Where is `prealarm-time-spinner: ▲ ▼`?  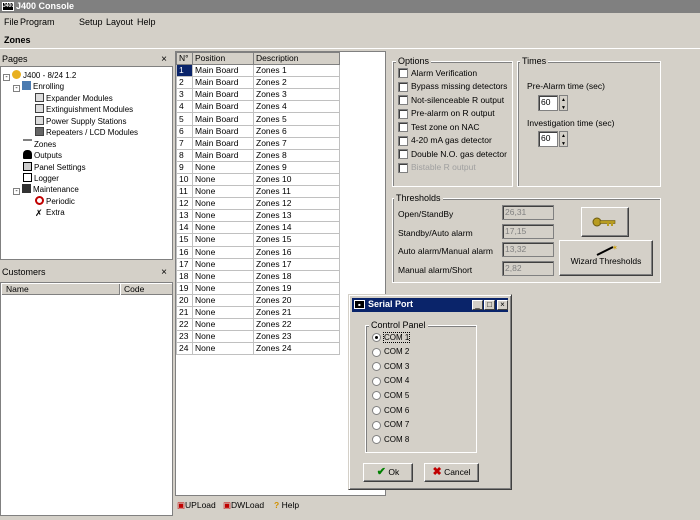 prealarm-time-spinner: ▲ ▼ is located at coordinates (563, 103).